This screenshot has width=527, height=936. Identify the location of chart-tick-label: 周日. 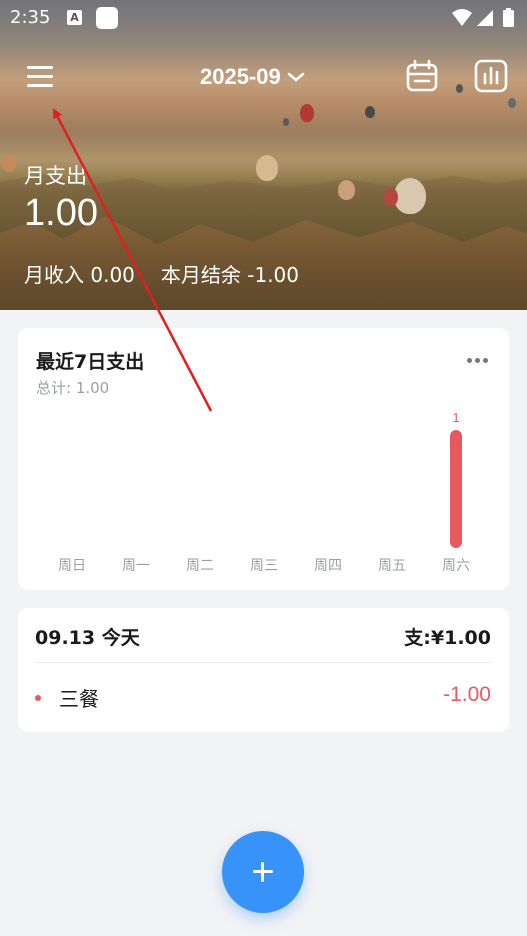
(72, 566).